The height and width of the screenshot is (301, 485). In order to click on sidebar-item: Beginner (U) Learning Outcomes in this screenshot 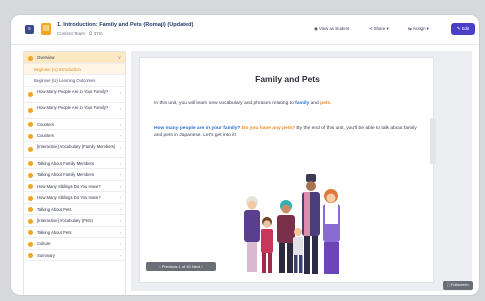, I will do `click(74, 81)`.